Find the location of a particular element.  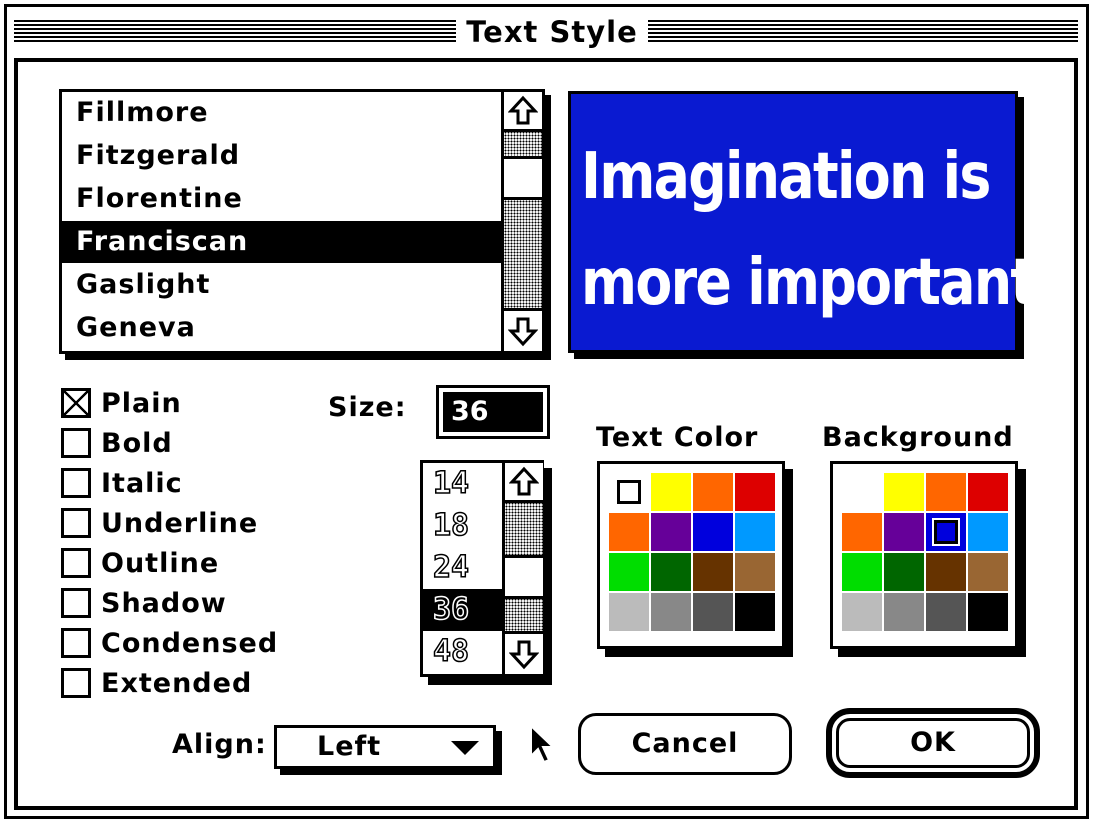

size-list-scrollbar is located at coordinates (522, 568).